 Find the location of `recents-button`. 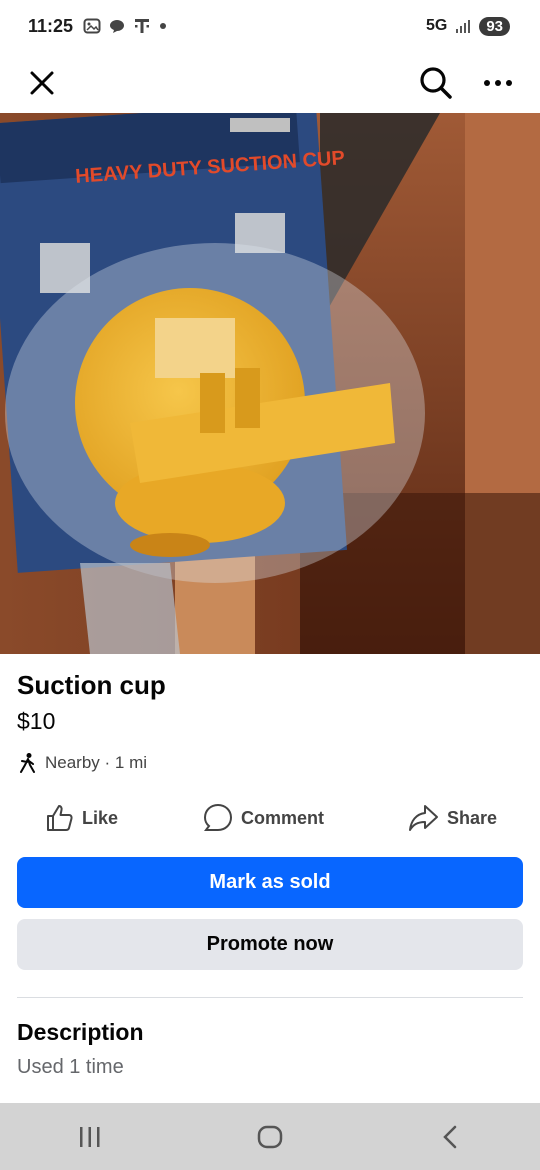

recents-button is located at coordinates (90, 1137).